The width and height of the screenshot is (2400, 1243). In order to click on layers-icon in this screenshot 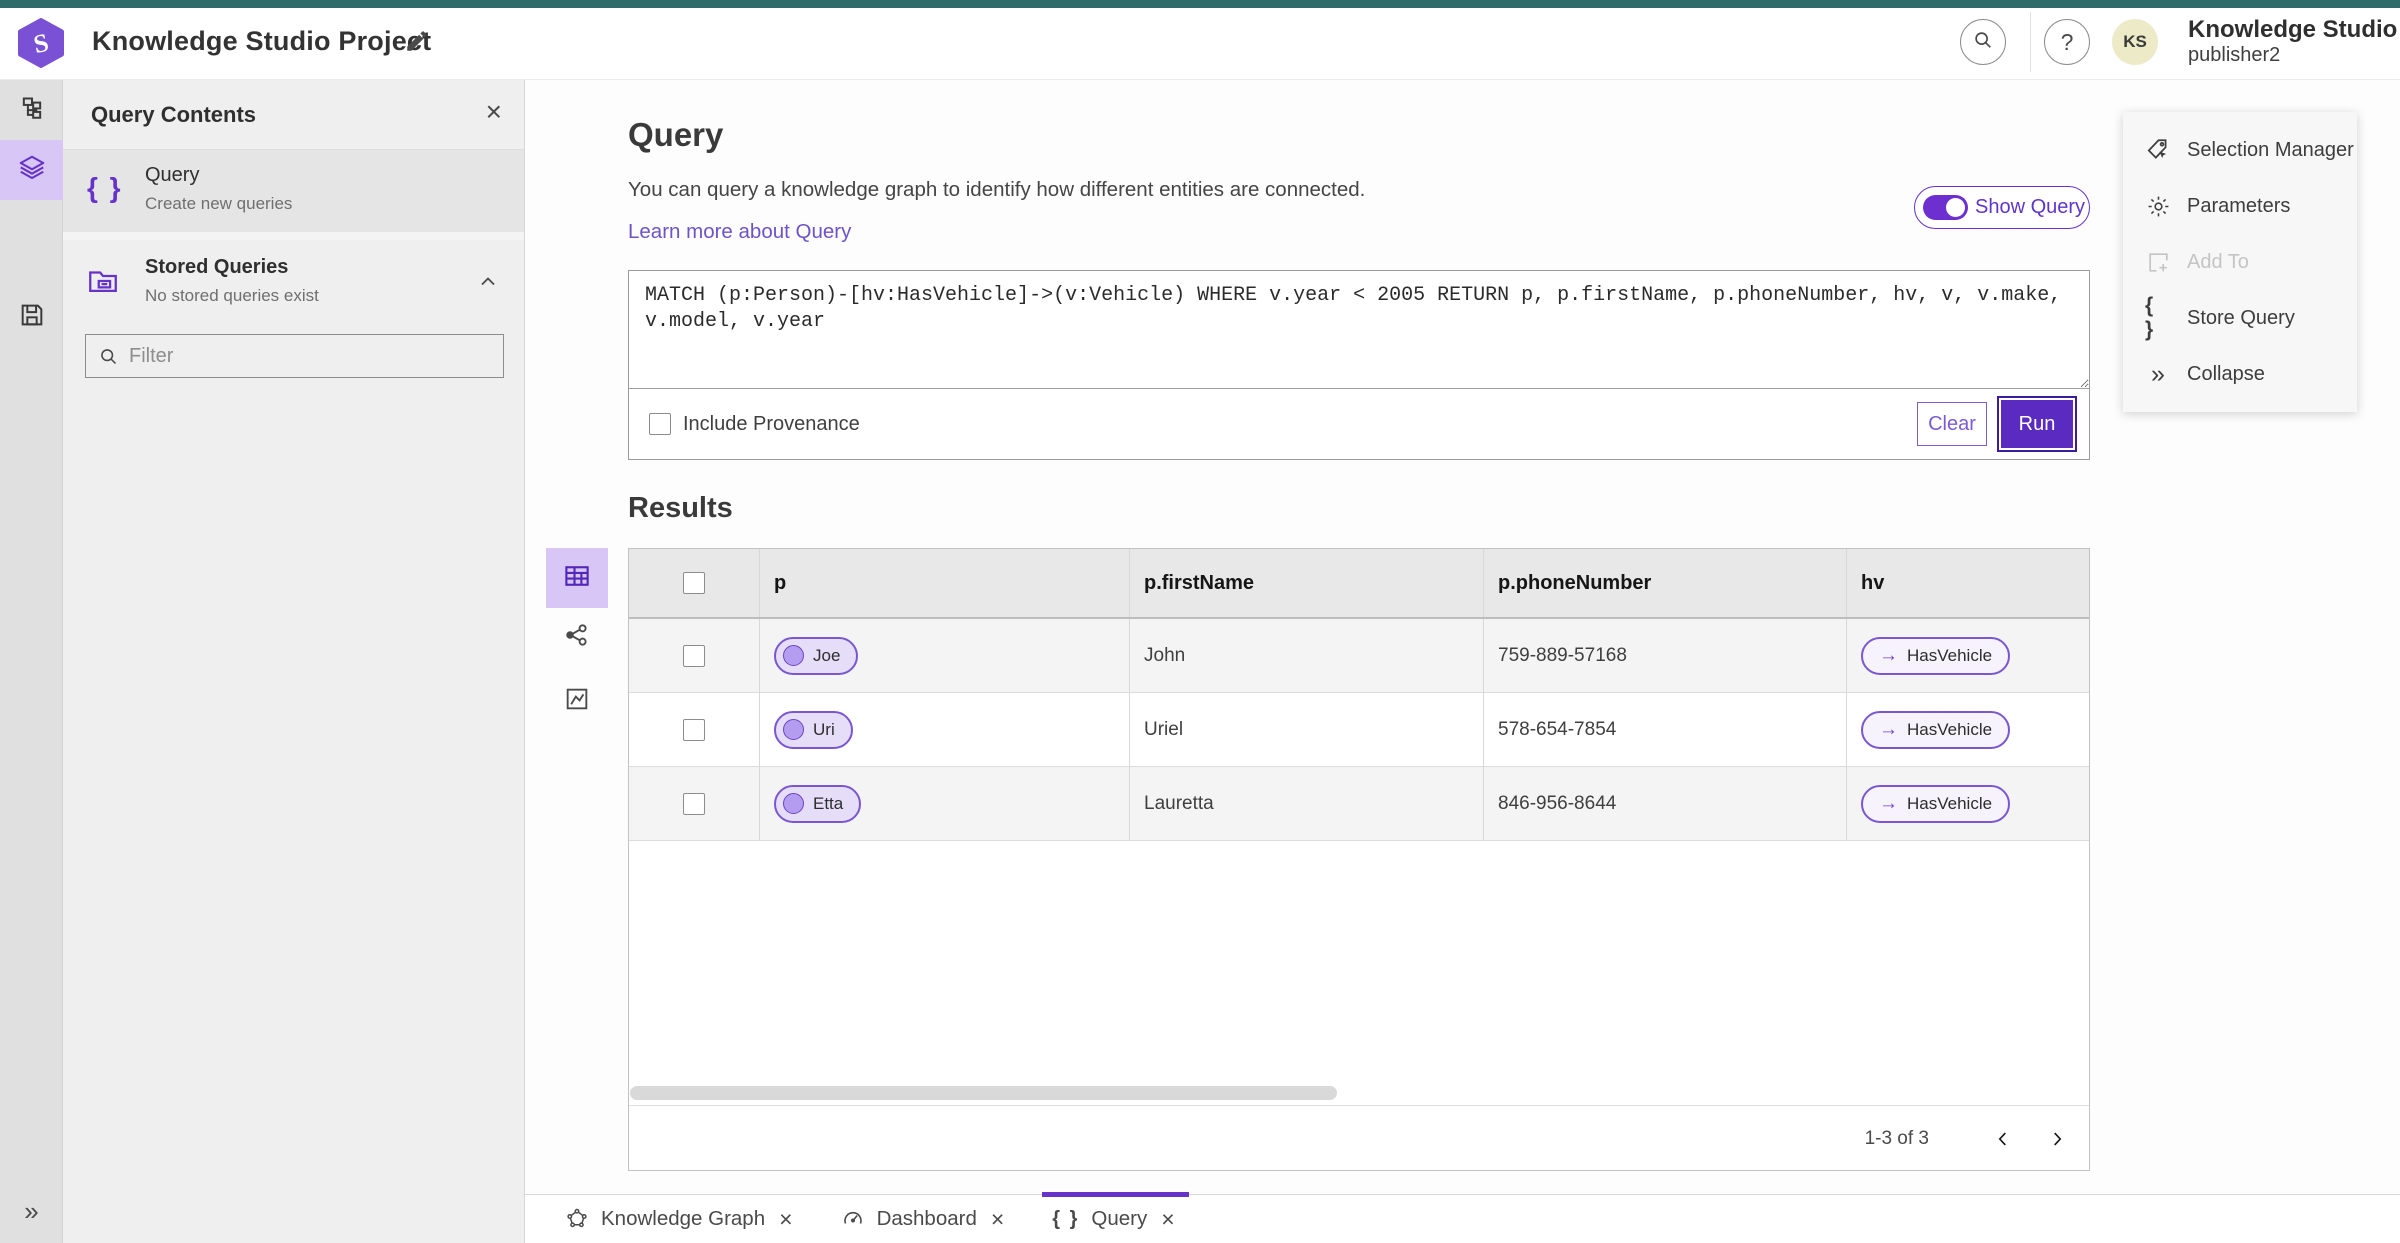, I will do `click(32, 170)`.